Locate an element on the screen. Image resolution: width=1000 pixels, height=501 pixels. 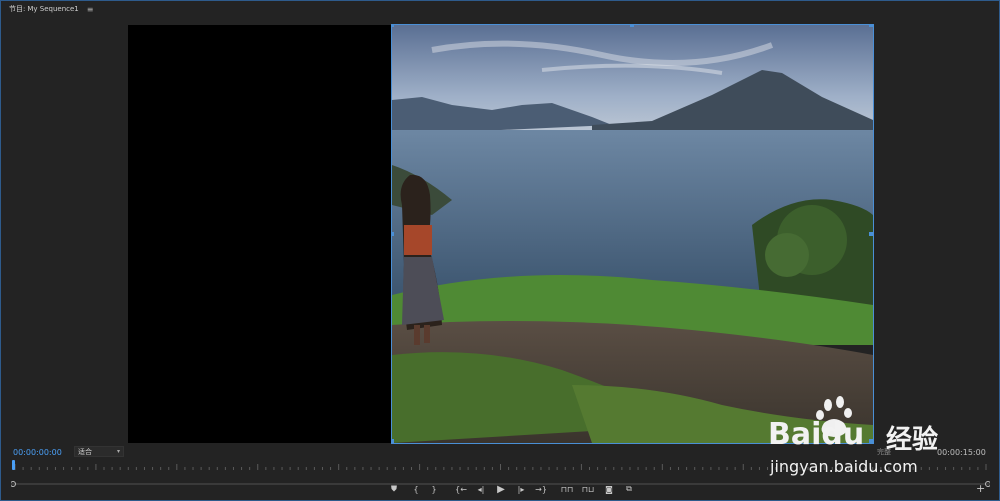
duration-timecode: 00:00:15:00 is located at coordinates (961, 452).